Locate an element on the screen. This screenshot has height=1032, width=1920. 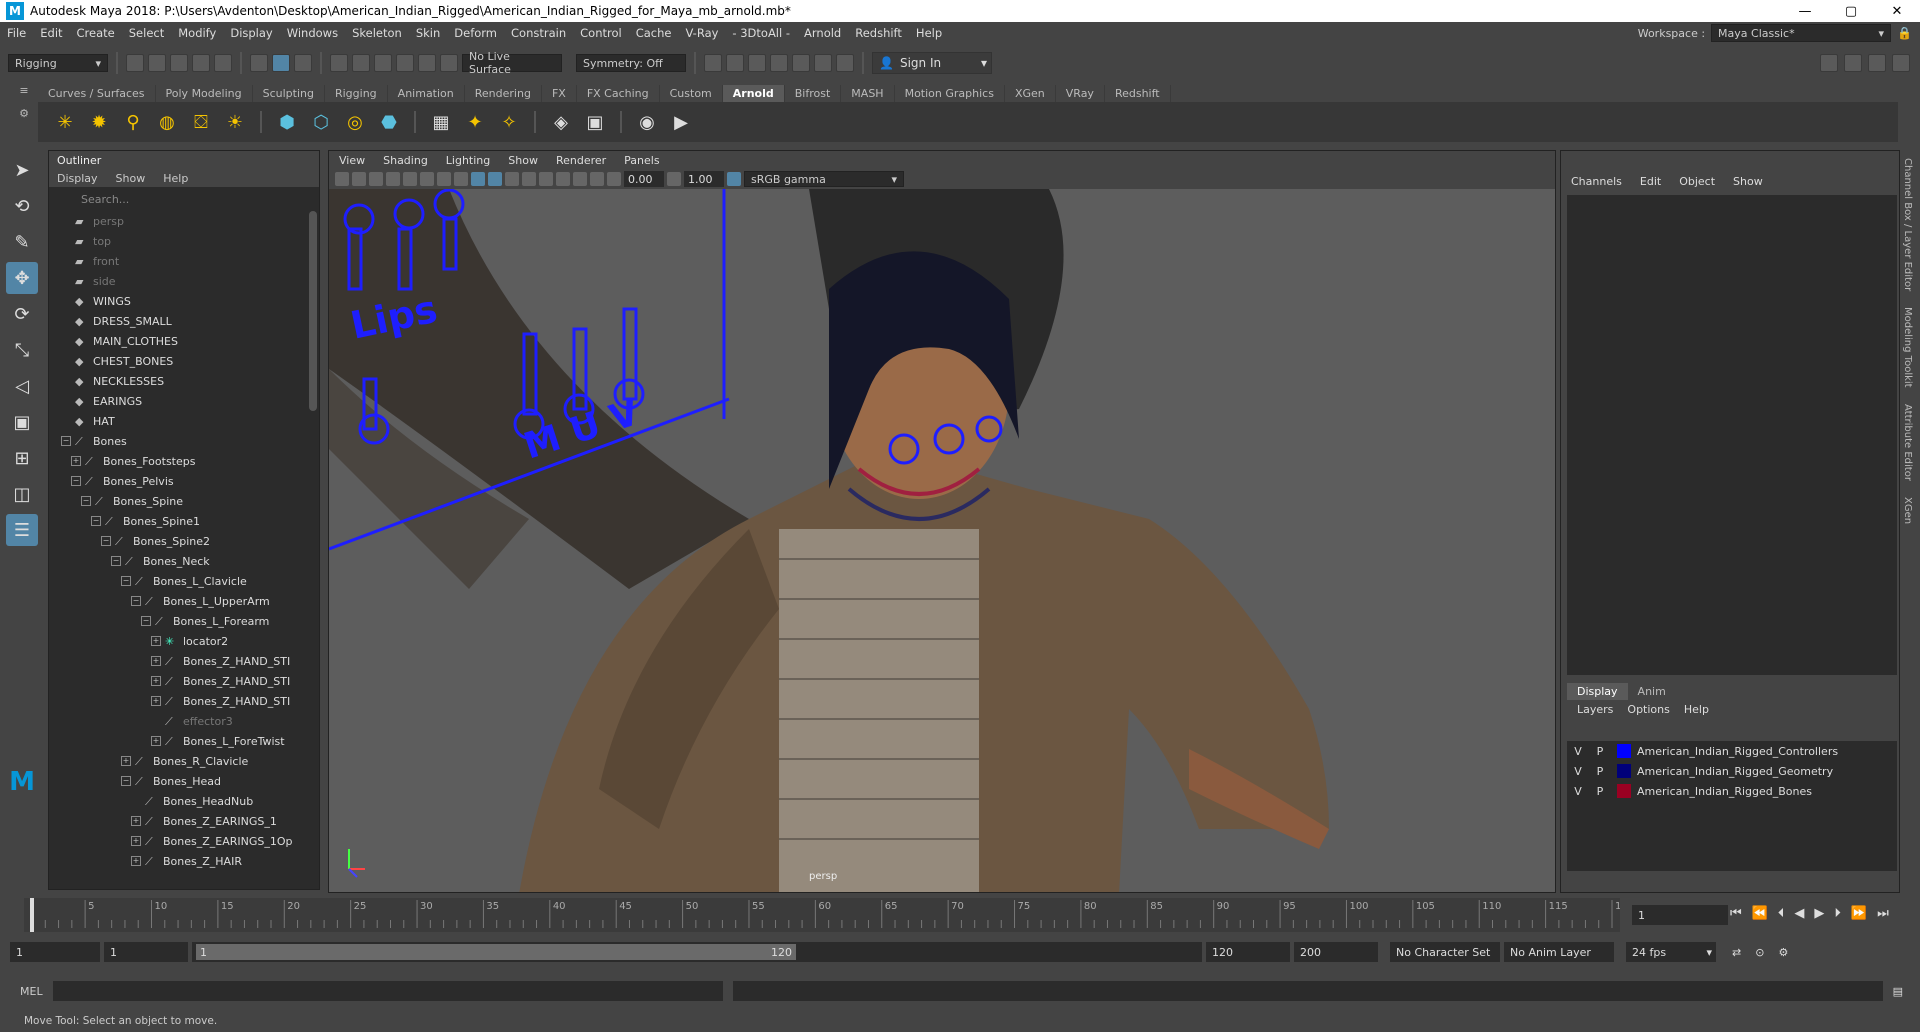
live-surface-field: No Live Surface is located at coordinates (512, 63).